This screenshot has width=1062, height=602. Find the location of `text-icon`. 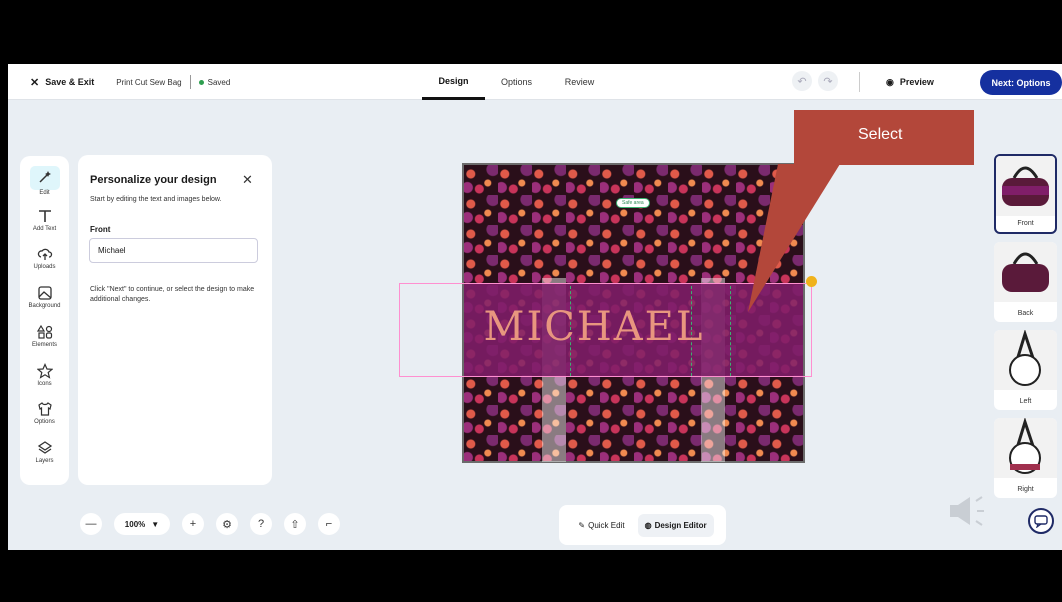

text-icon is located at coordinates (44, 216).